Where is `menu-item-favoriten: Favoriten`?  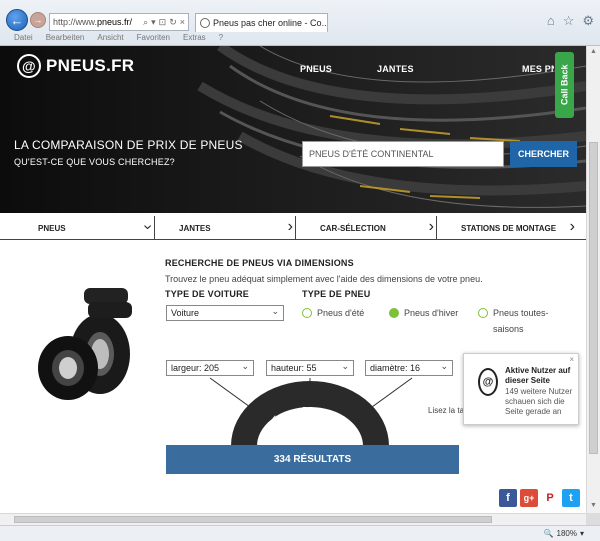
menu-item-favoriten: Favoriten is located at coordinates (153, 39).